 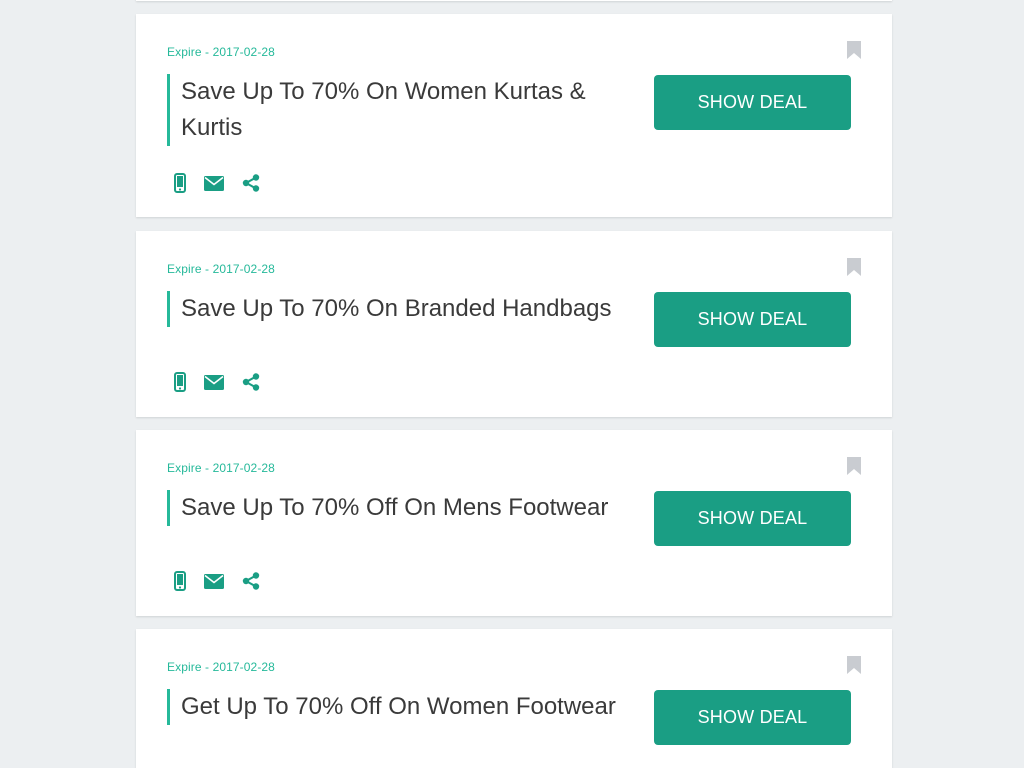 I want to click on deal-card-previous, so click(x=514, y=0).